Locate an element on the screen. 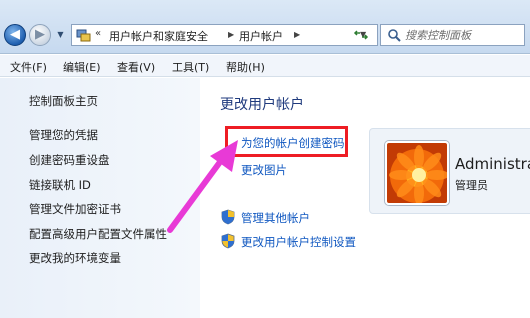 Image resolution: width=530 pixels, height=318 pixels. menu-help: 帮助(H) is located at coordinates (245, 67).